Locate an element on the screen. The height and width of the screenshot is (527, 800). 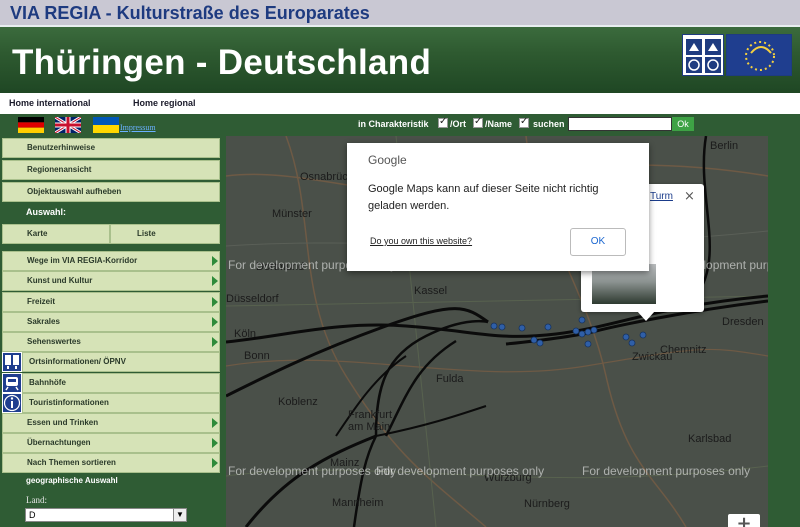
category-sakrales: Sakrales is located at coordinates (111, 322).